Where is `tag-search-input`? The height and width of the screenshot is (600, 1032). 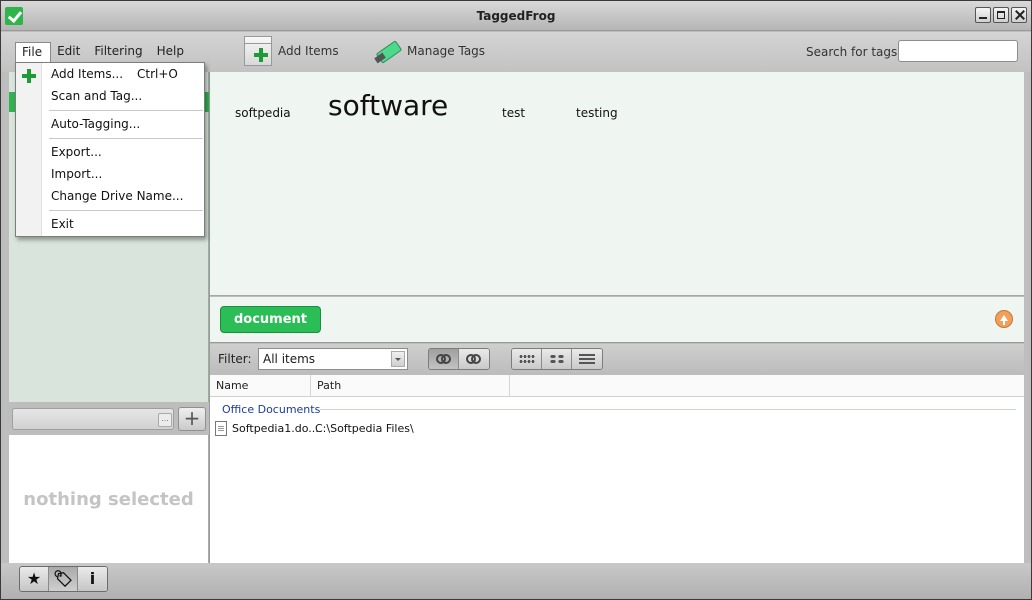
tag-search-input is located at coordinates (958, 51).